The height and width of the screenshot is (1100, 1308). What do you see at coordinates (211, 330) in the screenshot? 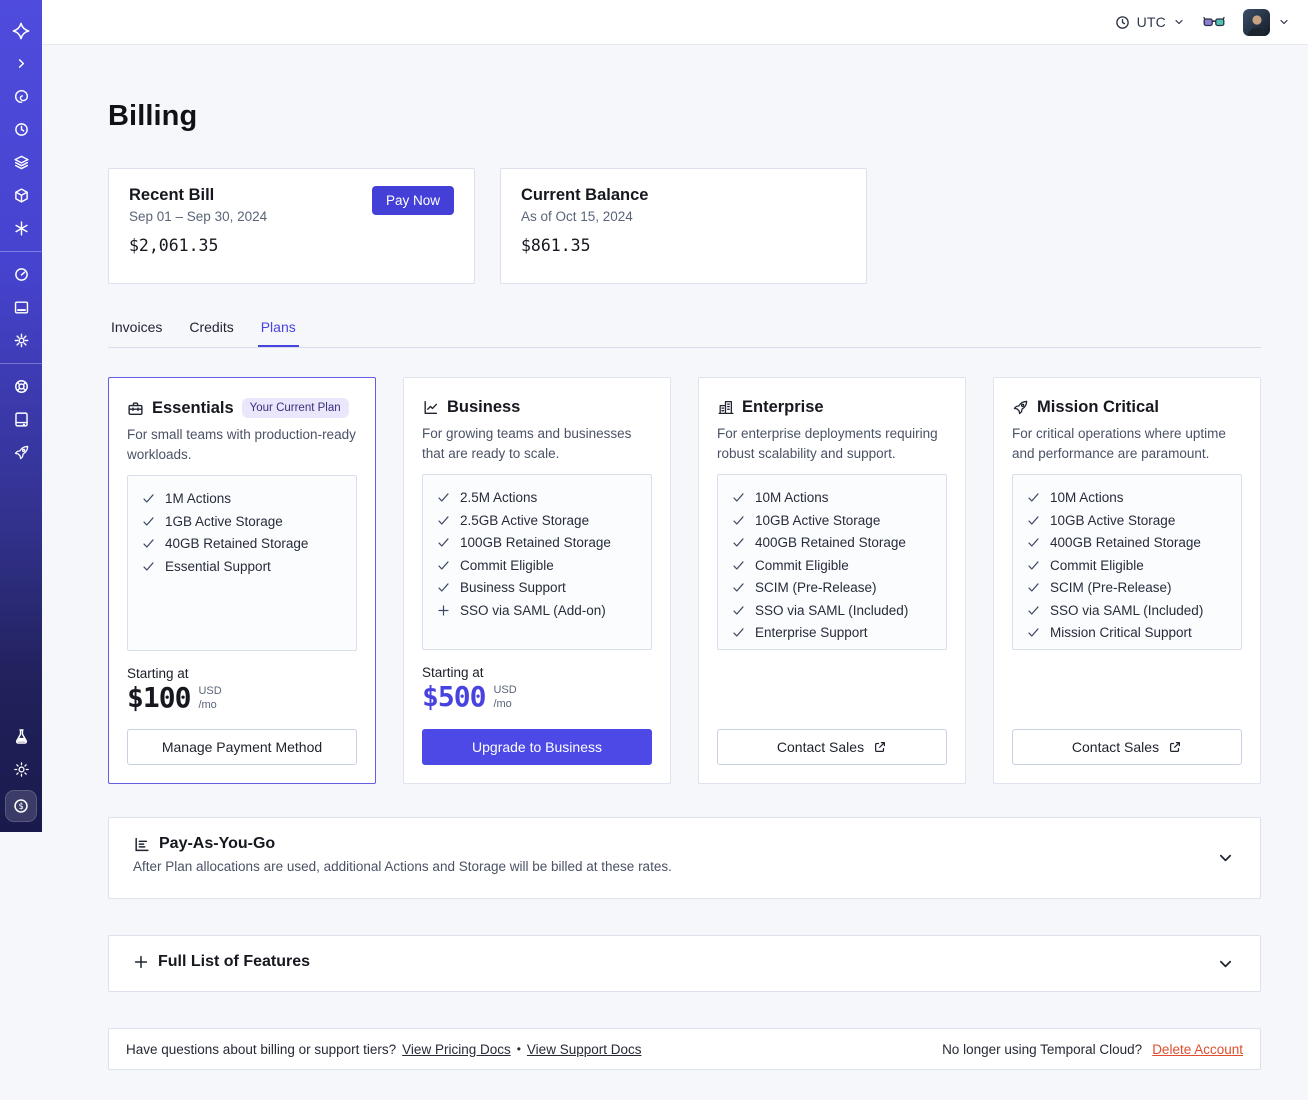
I see `tab-credits: Credits` at bounding box center [211, 330].